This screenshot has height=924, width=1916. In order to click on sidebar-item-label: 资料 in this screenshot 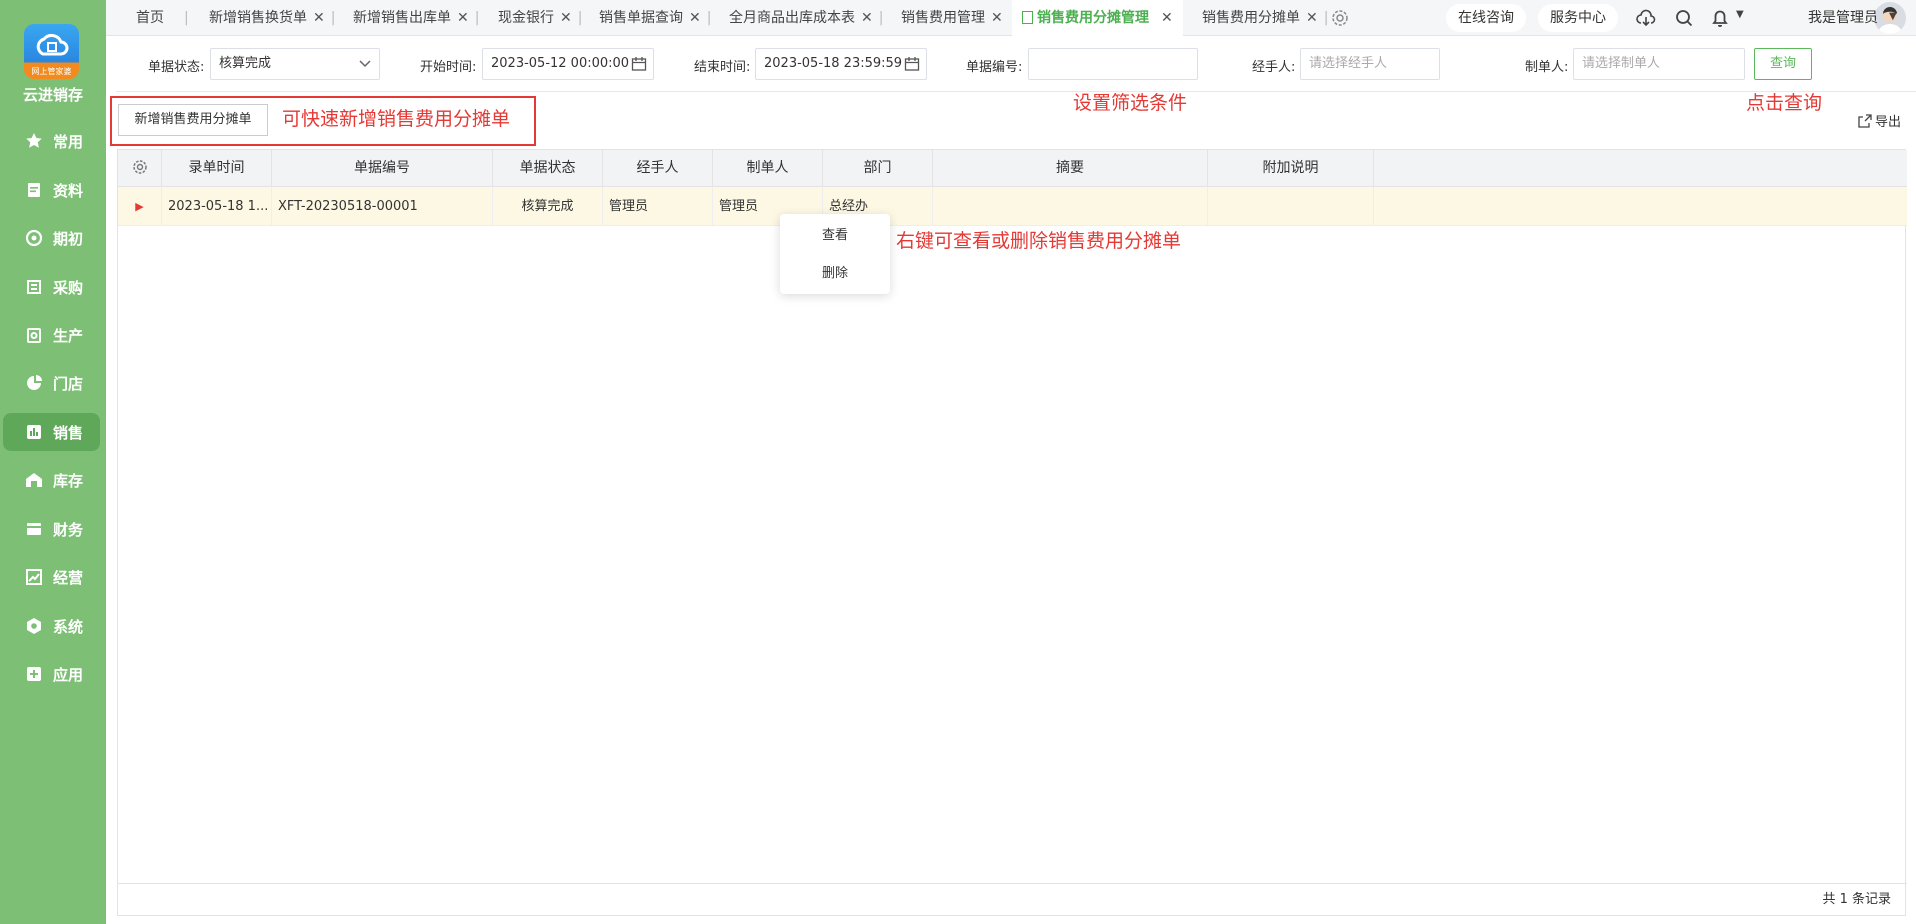, I will do `click(68, 190)`.